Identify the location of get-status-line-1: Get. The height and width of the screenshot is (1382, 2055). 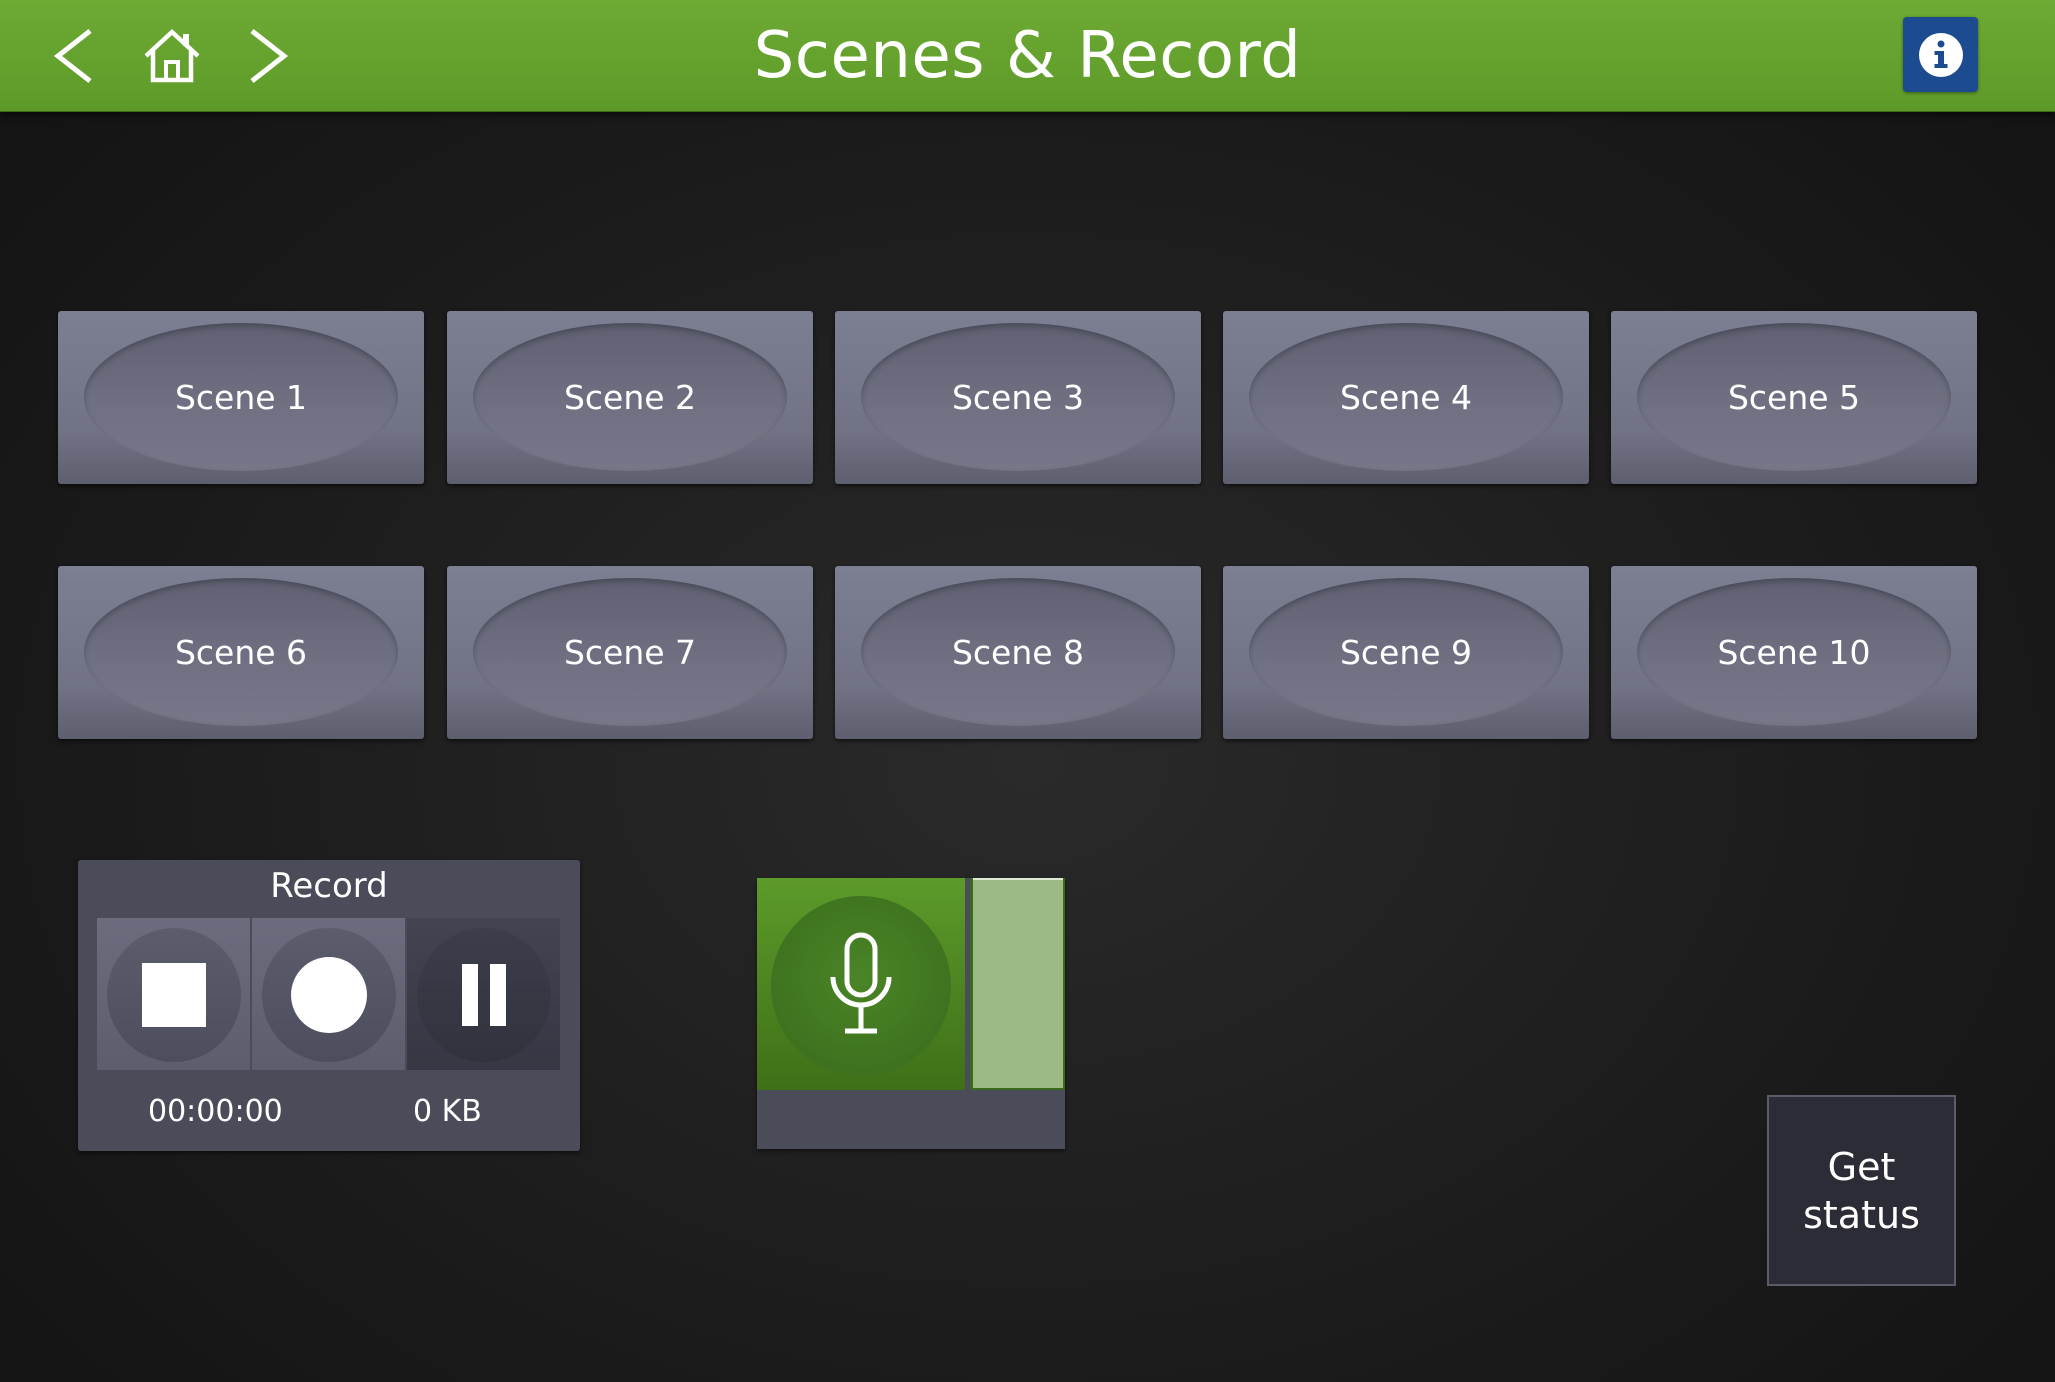
(1861, 1166).